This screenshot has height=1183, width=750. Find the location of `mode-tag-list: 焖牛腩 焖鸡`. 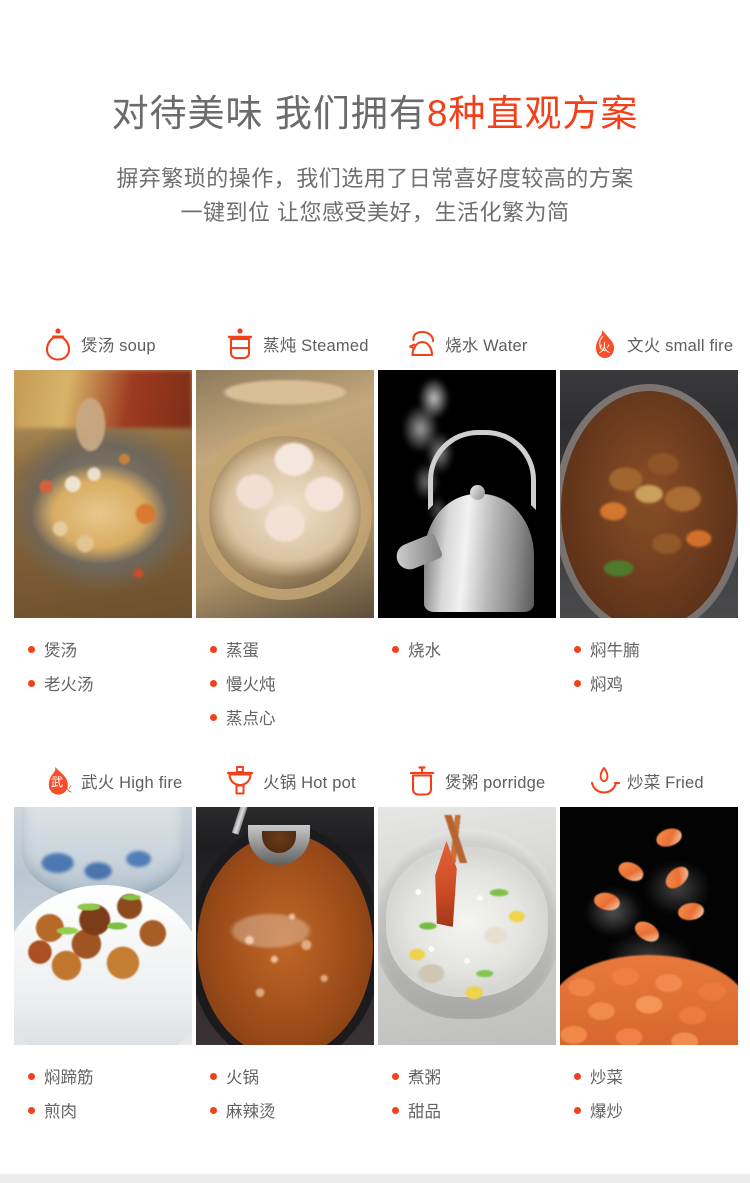

mode-tag-list: 焖牛腩 焖鸡 is located at coordinates (650, 659).